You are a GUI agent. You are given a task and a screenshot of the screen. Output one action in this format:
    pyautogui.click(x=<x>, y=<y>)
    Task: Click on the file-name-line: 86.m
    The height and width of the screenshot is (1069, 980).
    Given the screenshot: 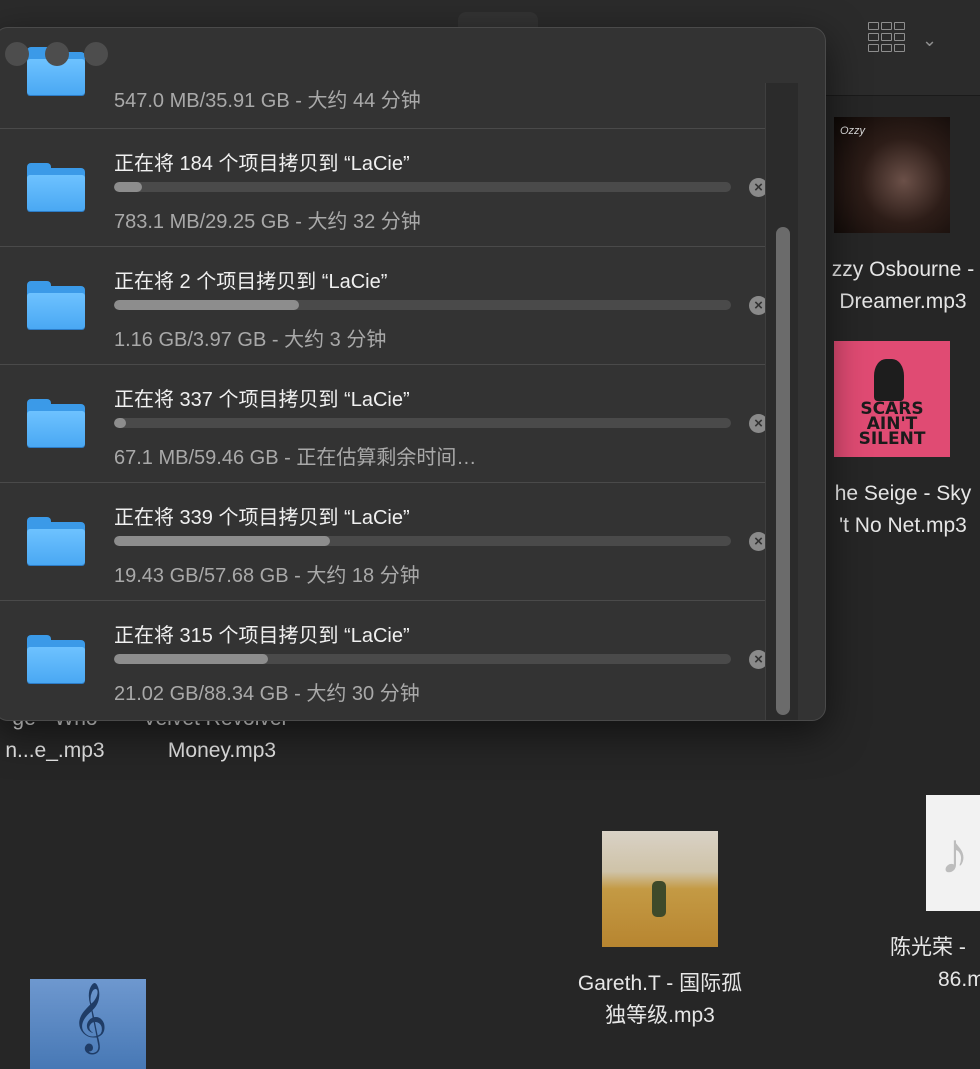 What is the action you would take?
    pyautogui.click(x=959, y=979)
    